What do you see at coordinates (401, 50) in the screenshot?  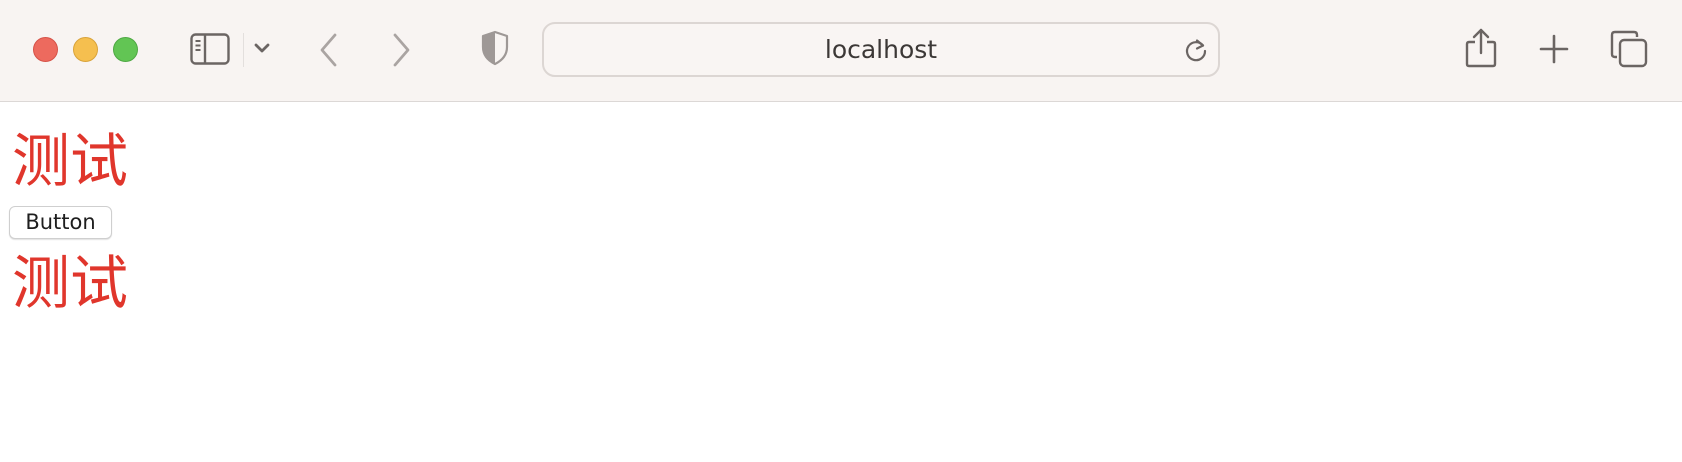 I see `chevron-right-icon` at bounding box center [401, 50].